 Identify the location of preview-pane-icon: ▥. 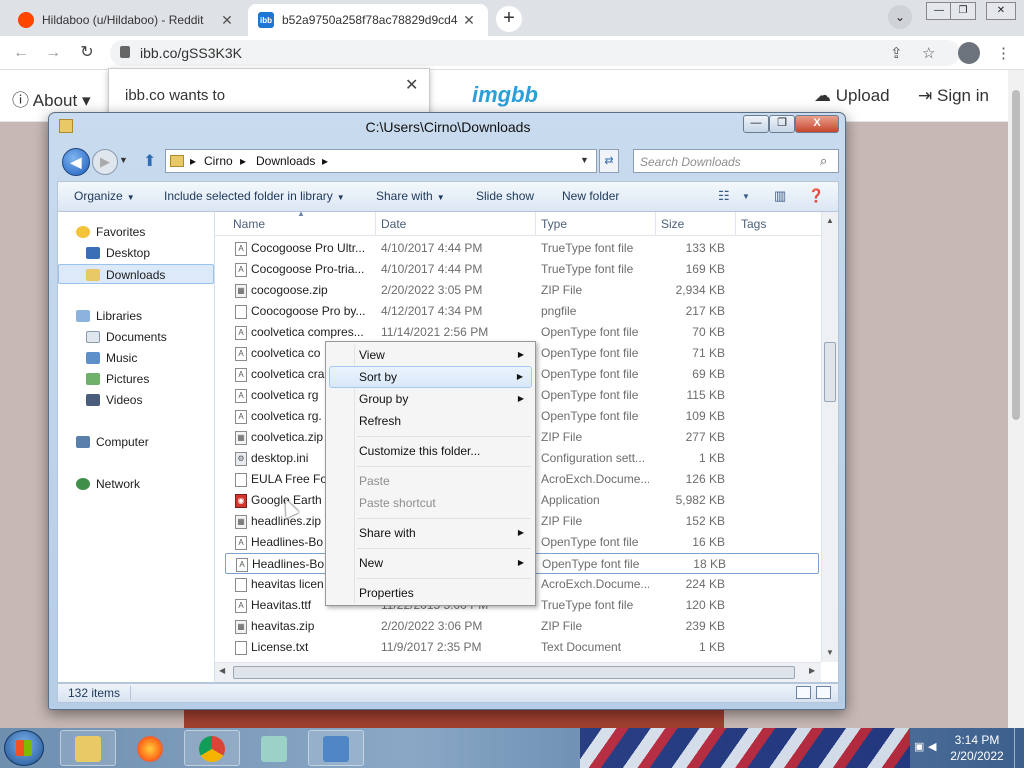
(780, 196).